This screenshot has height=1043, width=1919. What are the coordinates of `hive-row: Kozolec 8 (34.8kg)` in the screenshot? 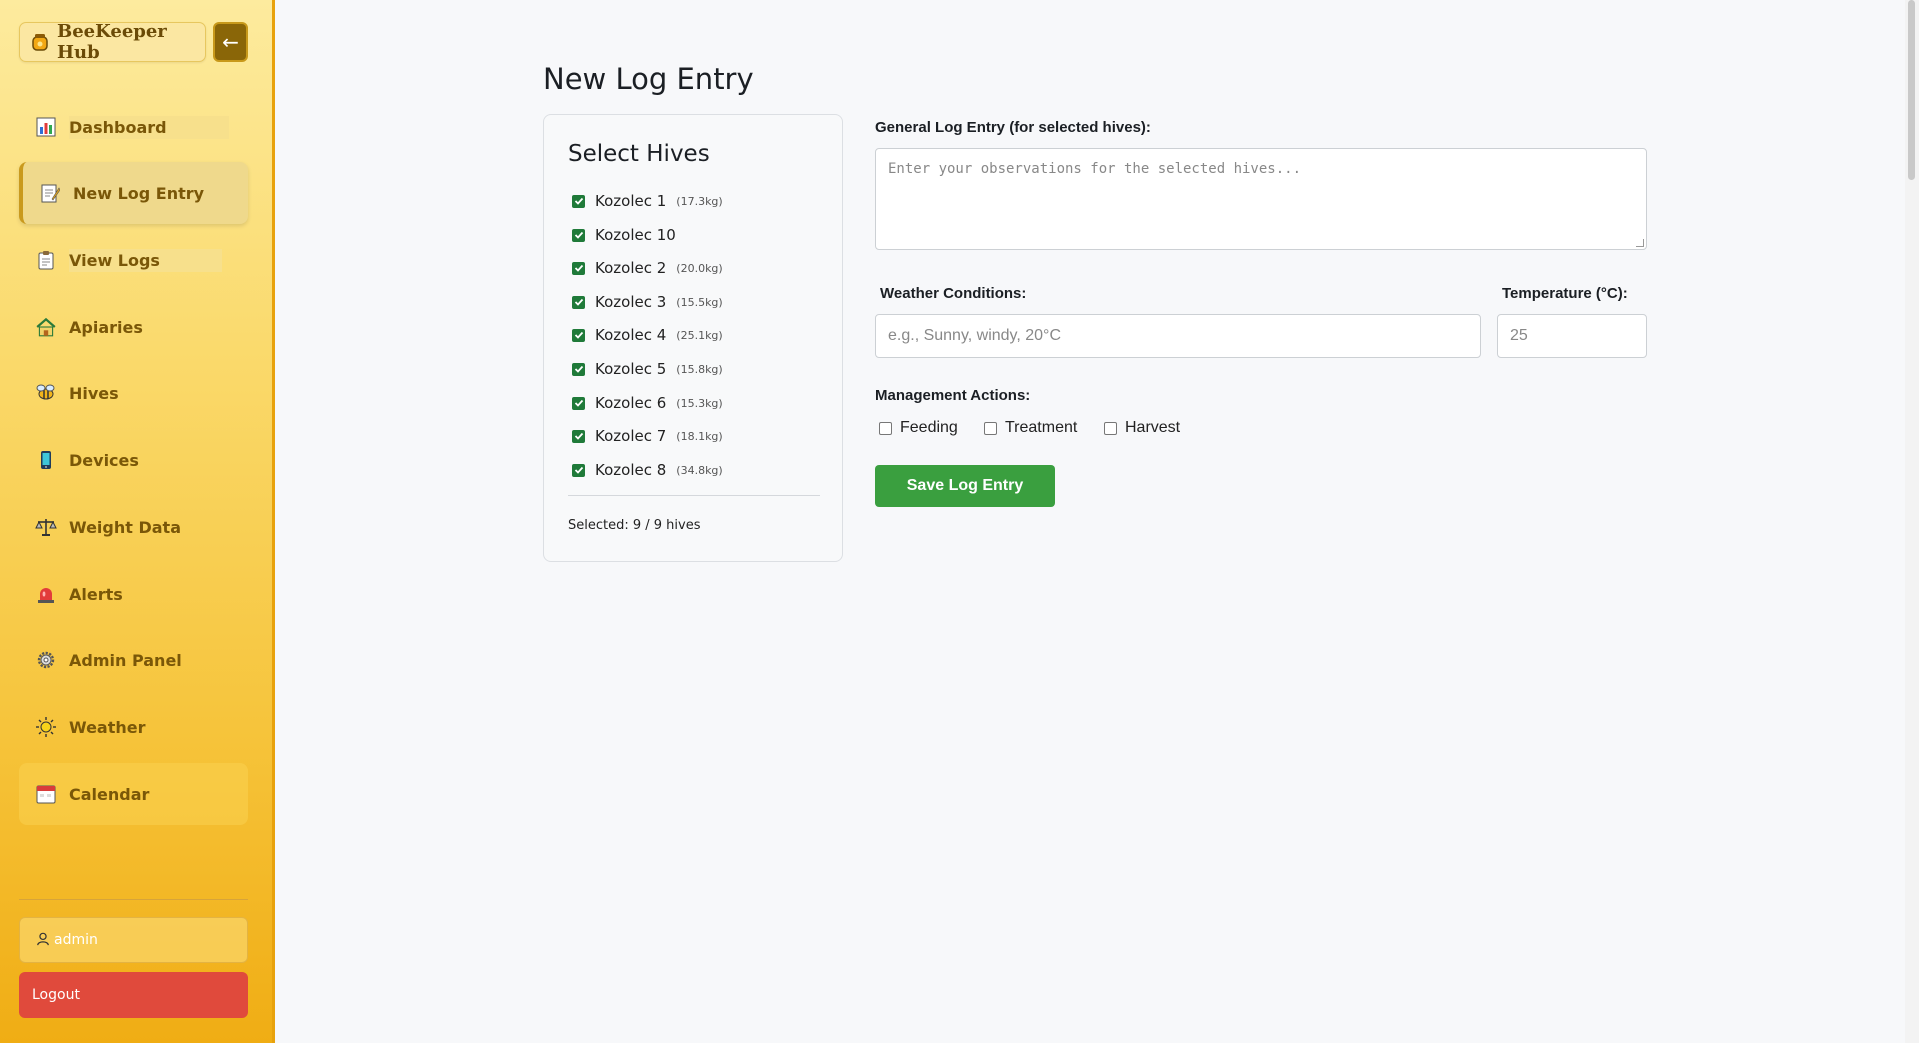 It's located at (647, 470).